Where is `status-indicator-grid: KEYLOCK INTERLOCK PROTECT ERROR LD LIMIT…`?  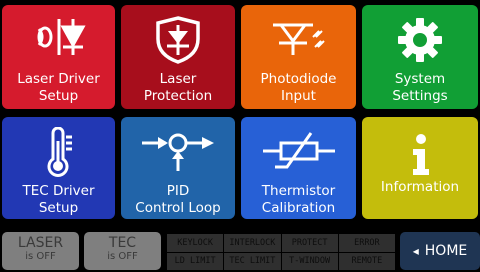
status-indicator-grid: KEYLOCK INTERLOCK PROTECT ERROR LD LIMIT… is located at coordinates (281, 252).